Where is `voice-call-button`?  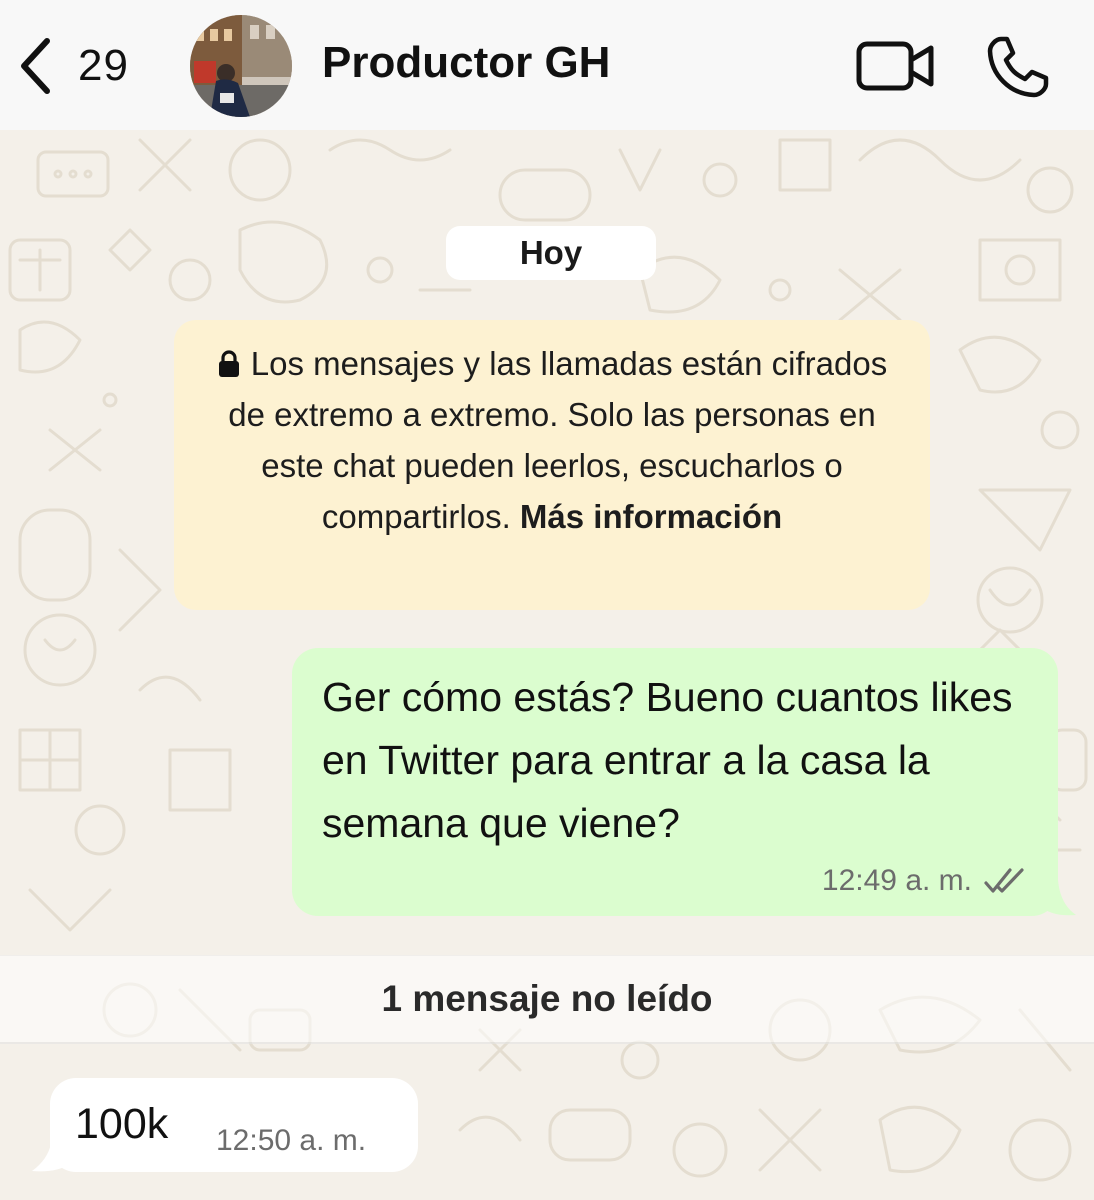 voice-call-button is located at coordinates (1018, 69).